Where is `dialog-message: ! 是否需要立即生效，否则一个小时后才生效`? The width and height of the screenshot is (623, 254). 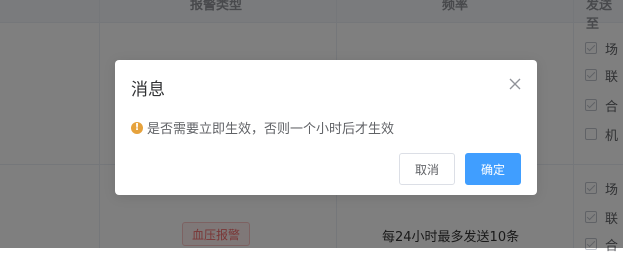 dialog-message: ! 是否需要立即生效，否则一个小时后才生效 is located at coordinates (262, 127).